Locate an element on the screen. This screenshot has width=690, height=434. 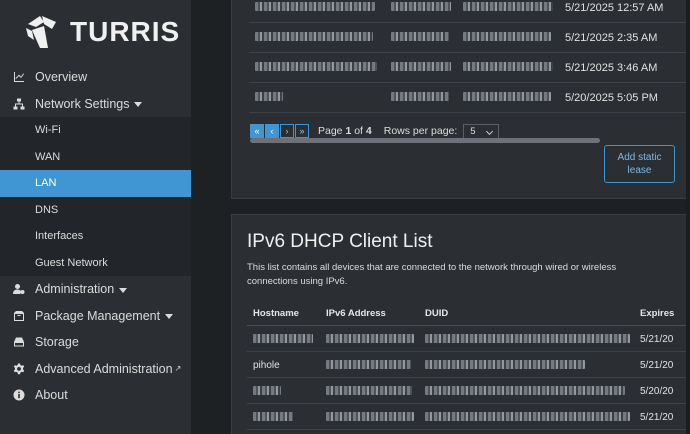
sidebar-subitem-dns: DNS is located at coordinates (95, 210).